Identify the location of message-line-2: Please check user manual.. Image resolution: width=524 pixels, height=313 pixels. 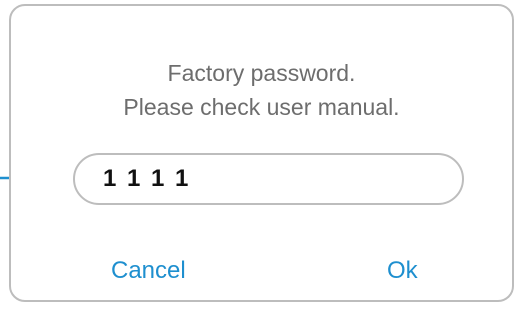
(261, 107).